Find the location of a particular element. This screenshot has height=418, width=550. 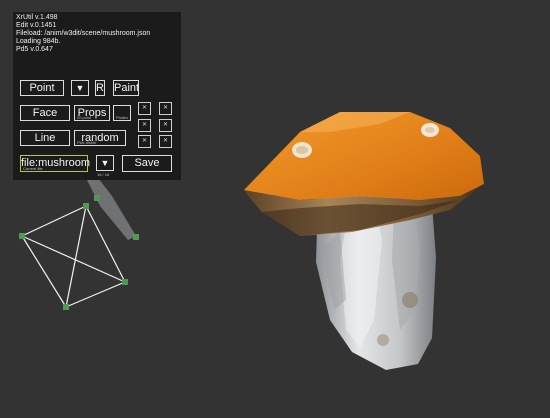

file-sublabel: Current file is located at coordinates (33, 168).